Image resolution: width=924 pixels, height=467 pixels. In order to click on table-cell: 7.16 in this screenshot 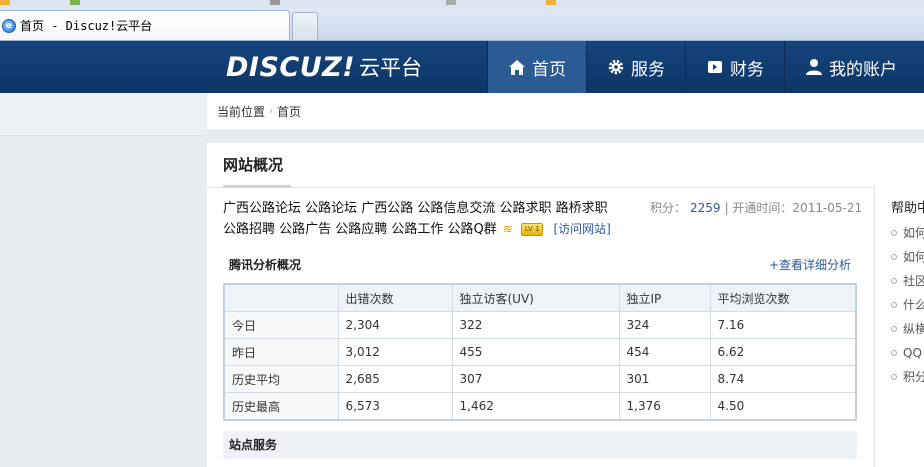, I will do `click(783, 325)`.